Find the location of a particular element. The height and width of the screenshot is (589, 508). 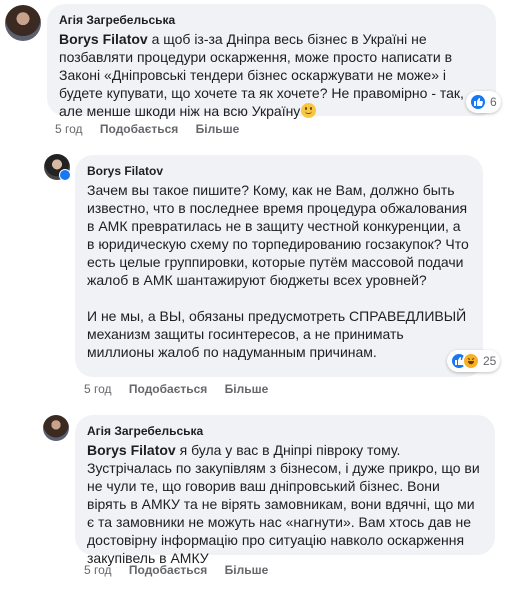

reaction-count: 6 is located at coordinates (493, 102).